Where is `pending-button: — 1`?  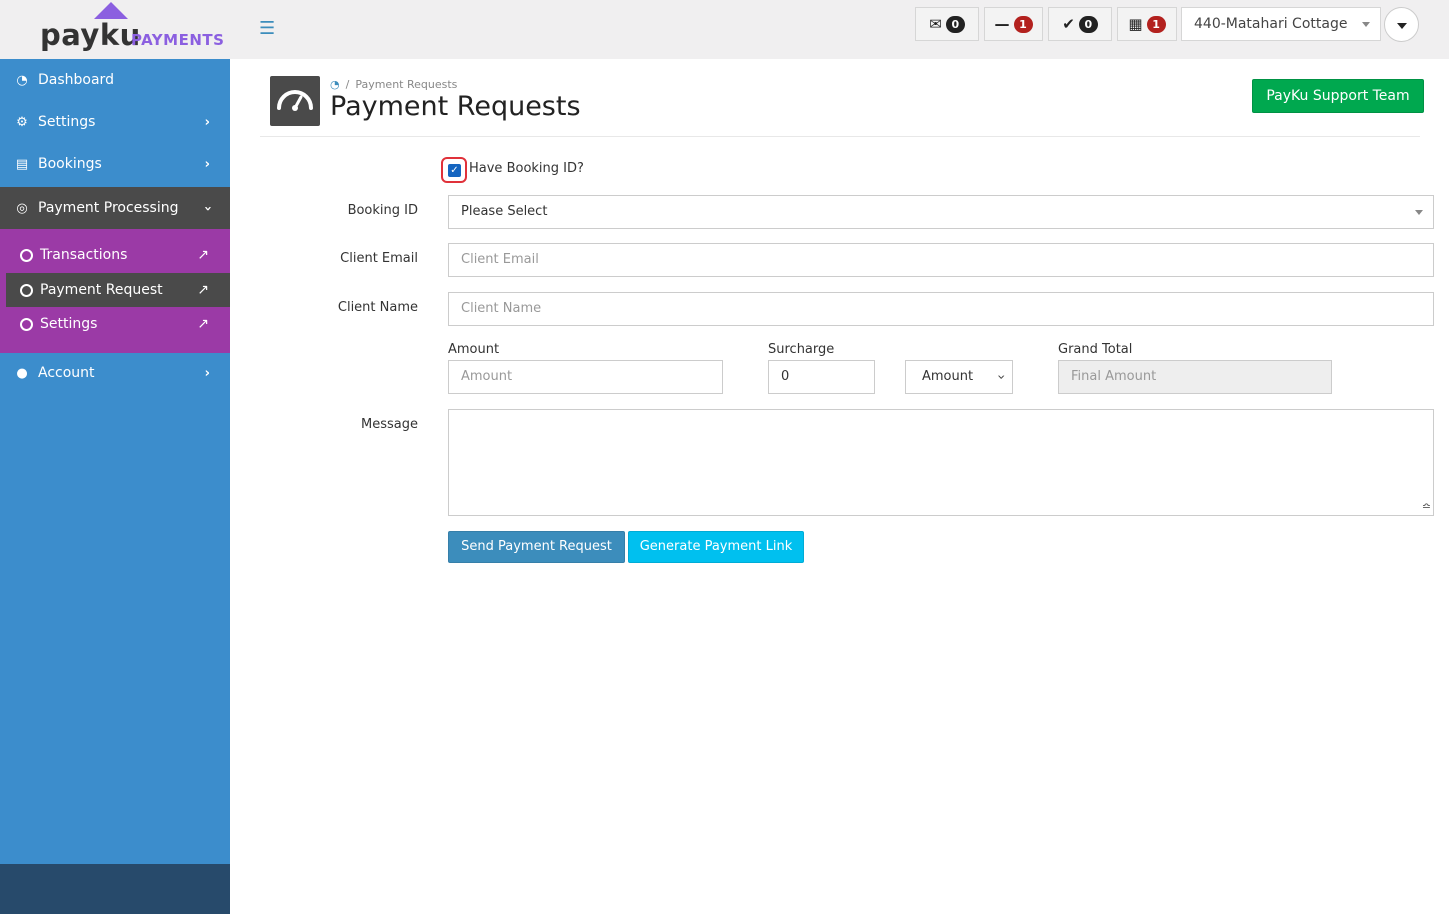
pending-button: — 1 is located at coordinates (1013, 24).